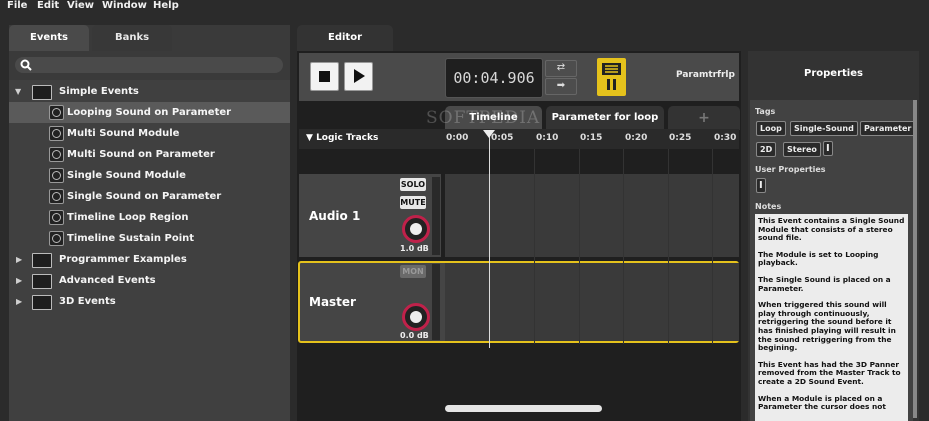 The width and height of the screenshot is (929, 421). What do you see at coordinates (483, 118) in the screenshot?
I see `watermark: SOFTPEDIA` at bounding box center [483, 118].